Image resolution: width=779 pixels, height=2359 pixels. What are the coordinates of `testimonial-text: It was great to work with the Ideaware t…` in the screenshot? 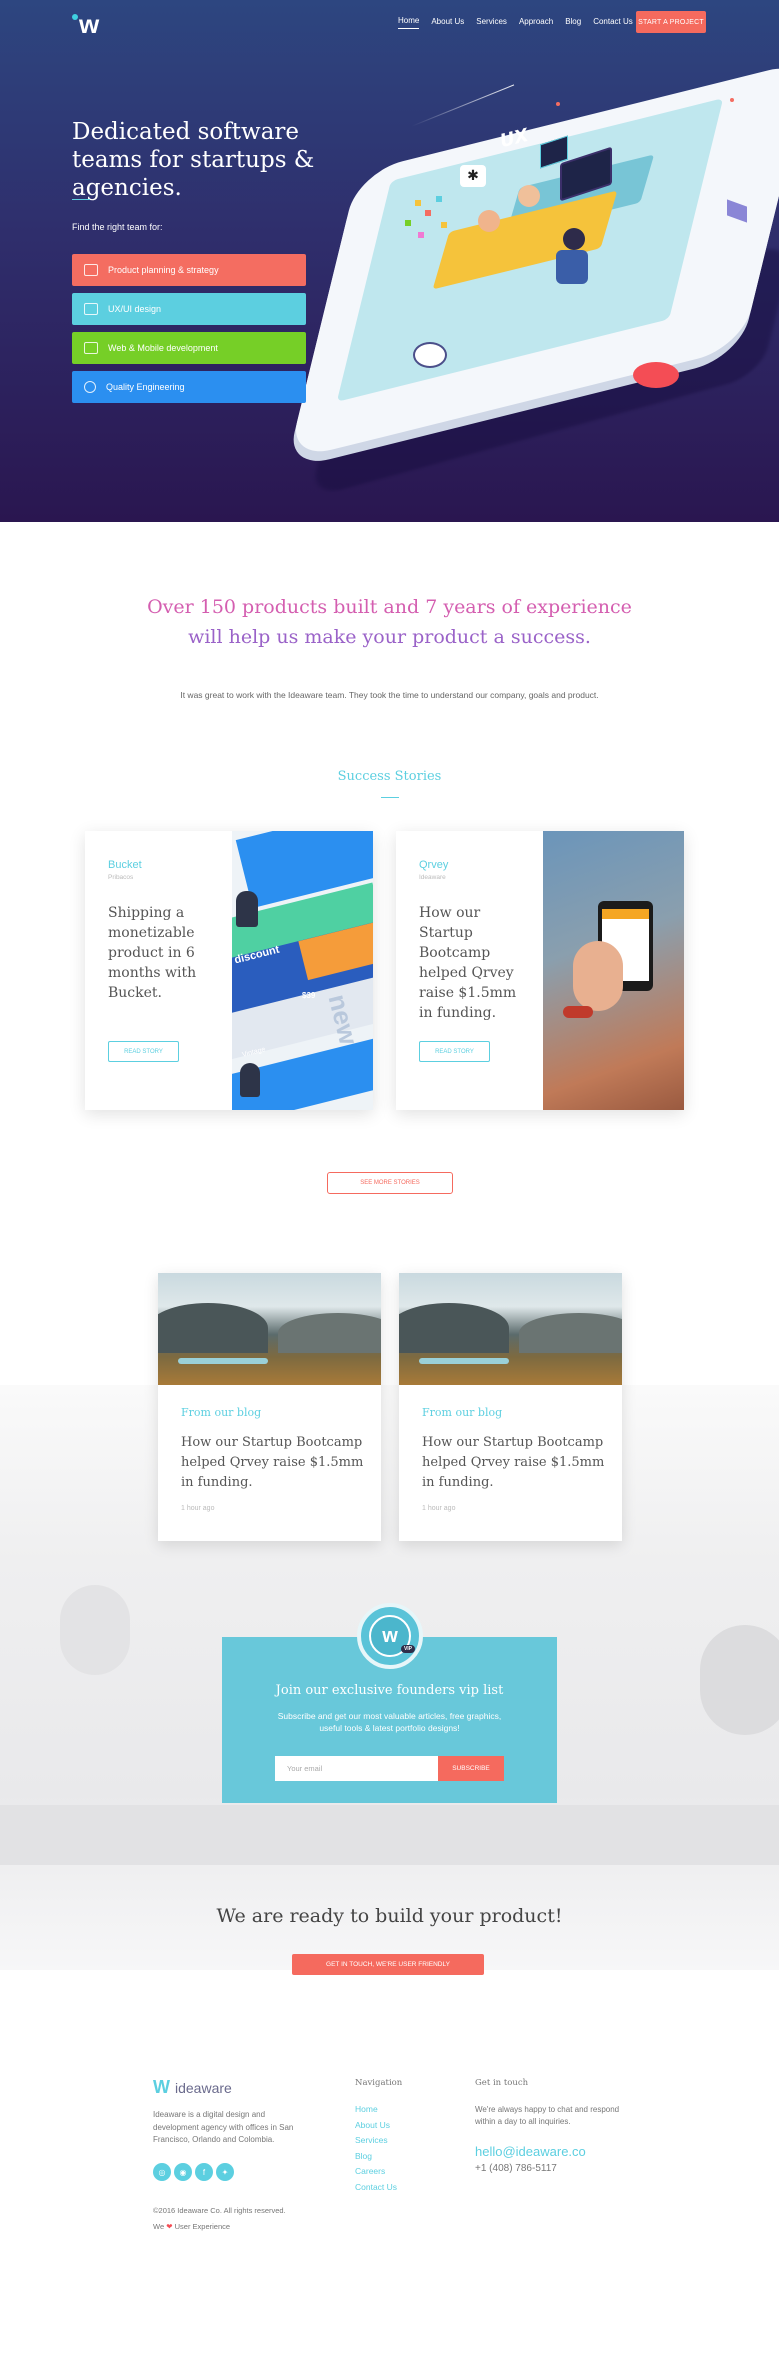 It's located at (389, 695).